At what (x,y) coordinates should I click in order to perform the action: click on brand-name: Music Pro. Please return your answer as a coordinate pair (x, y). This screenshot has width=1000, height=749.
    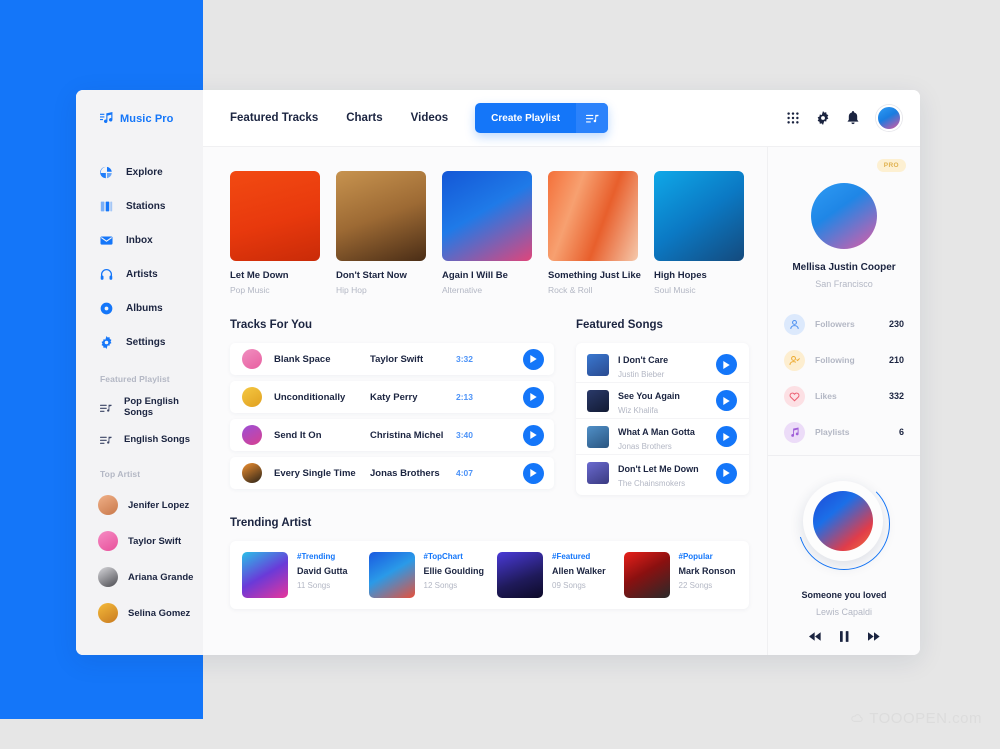
    Looking at the image, I should click on (147, 119).